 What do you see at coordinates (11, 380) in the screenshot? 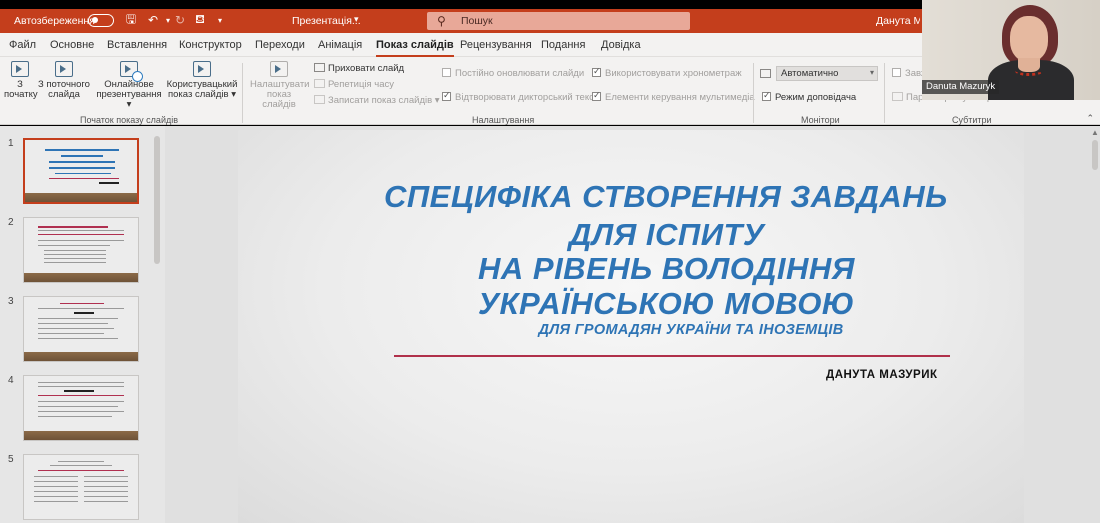
I see `thumbnail-number: 4` at bounding box center [11, 380].